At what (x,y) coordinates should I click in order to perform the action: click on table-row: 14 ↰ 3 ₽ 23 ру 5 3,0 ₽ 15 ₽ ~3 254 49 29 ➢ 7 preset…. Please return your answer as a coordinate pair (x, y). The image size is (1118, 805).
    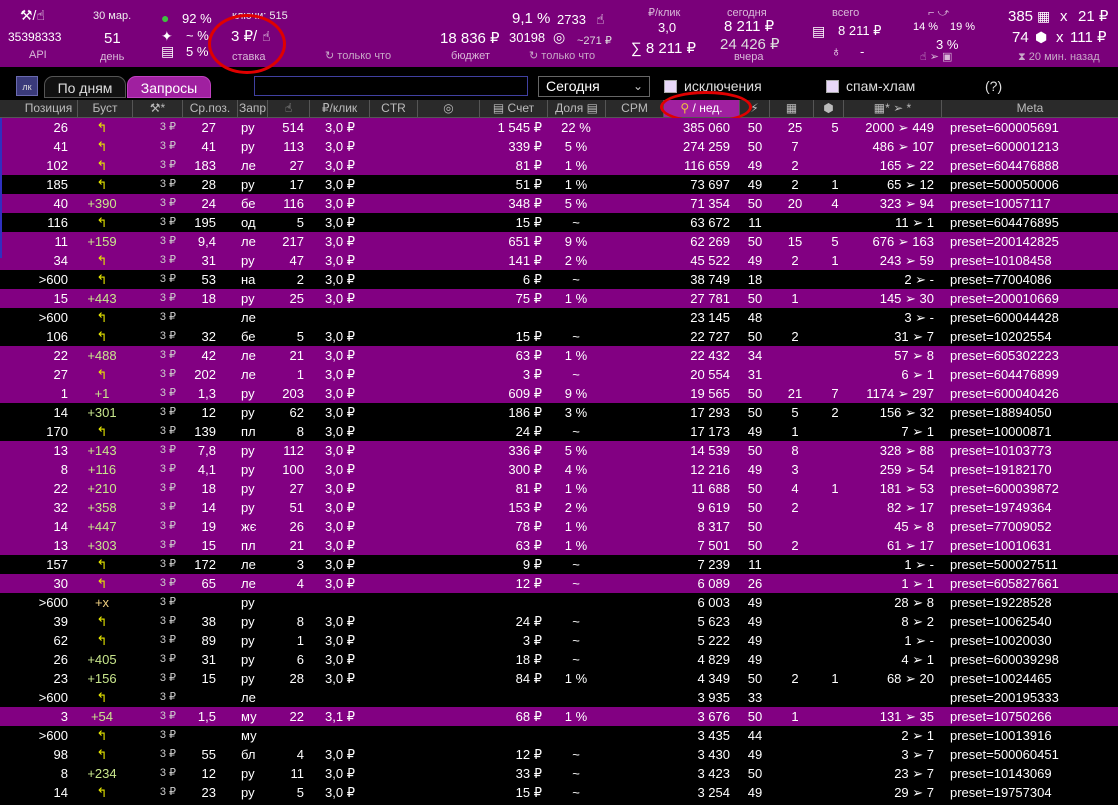
    Looking at the image, I should click on (559, 792).